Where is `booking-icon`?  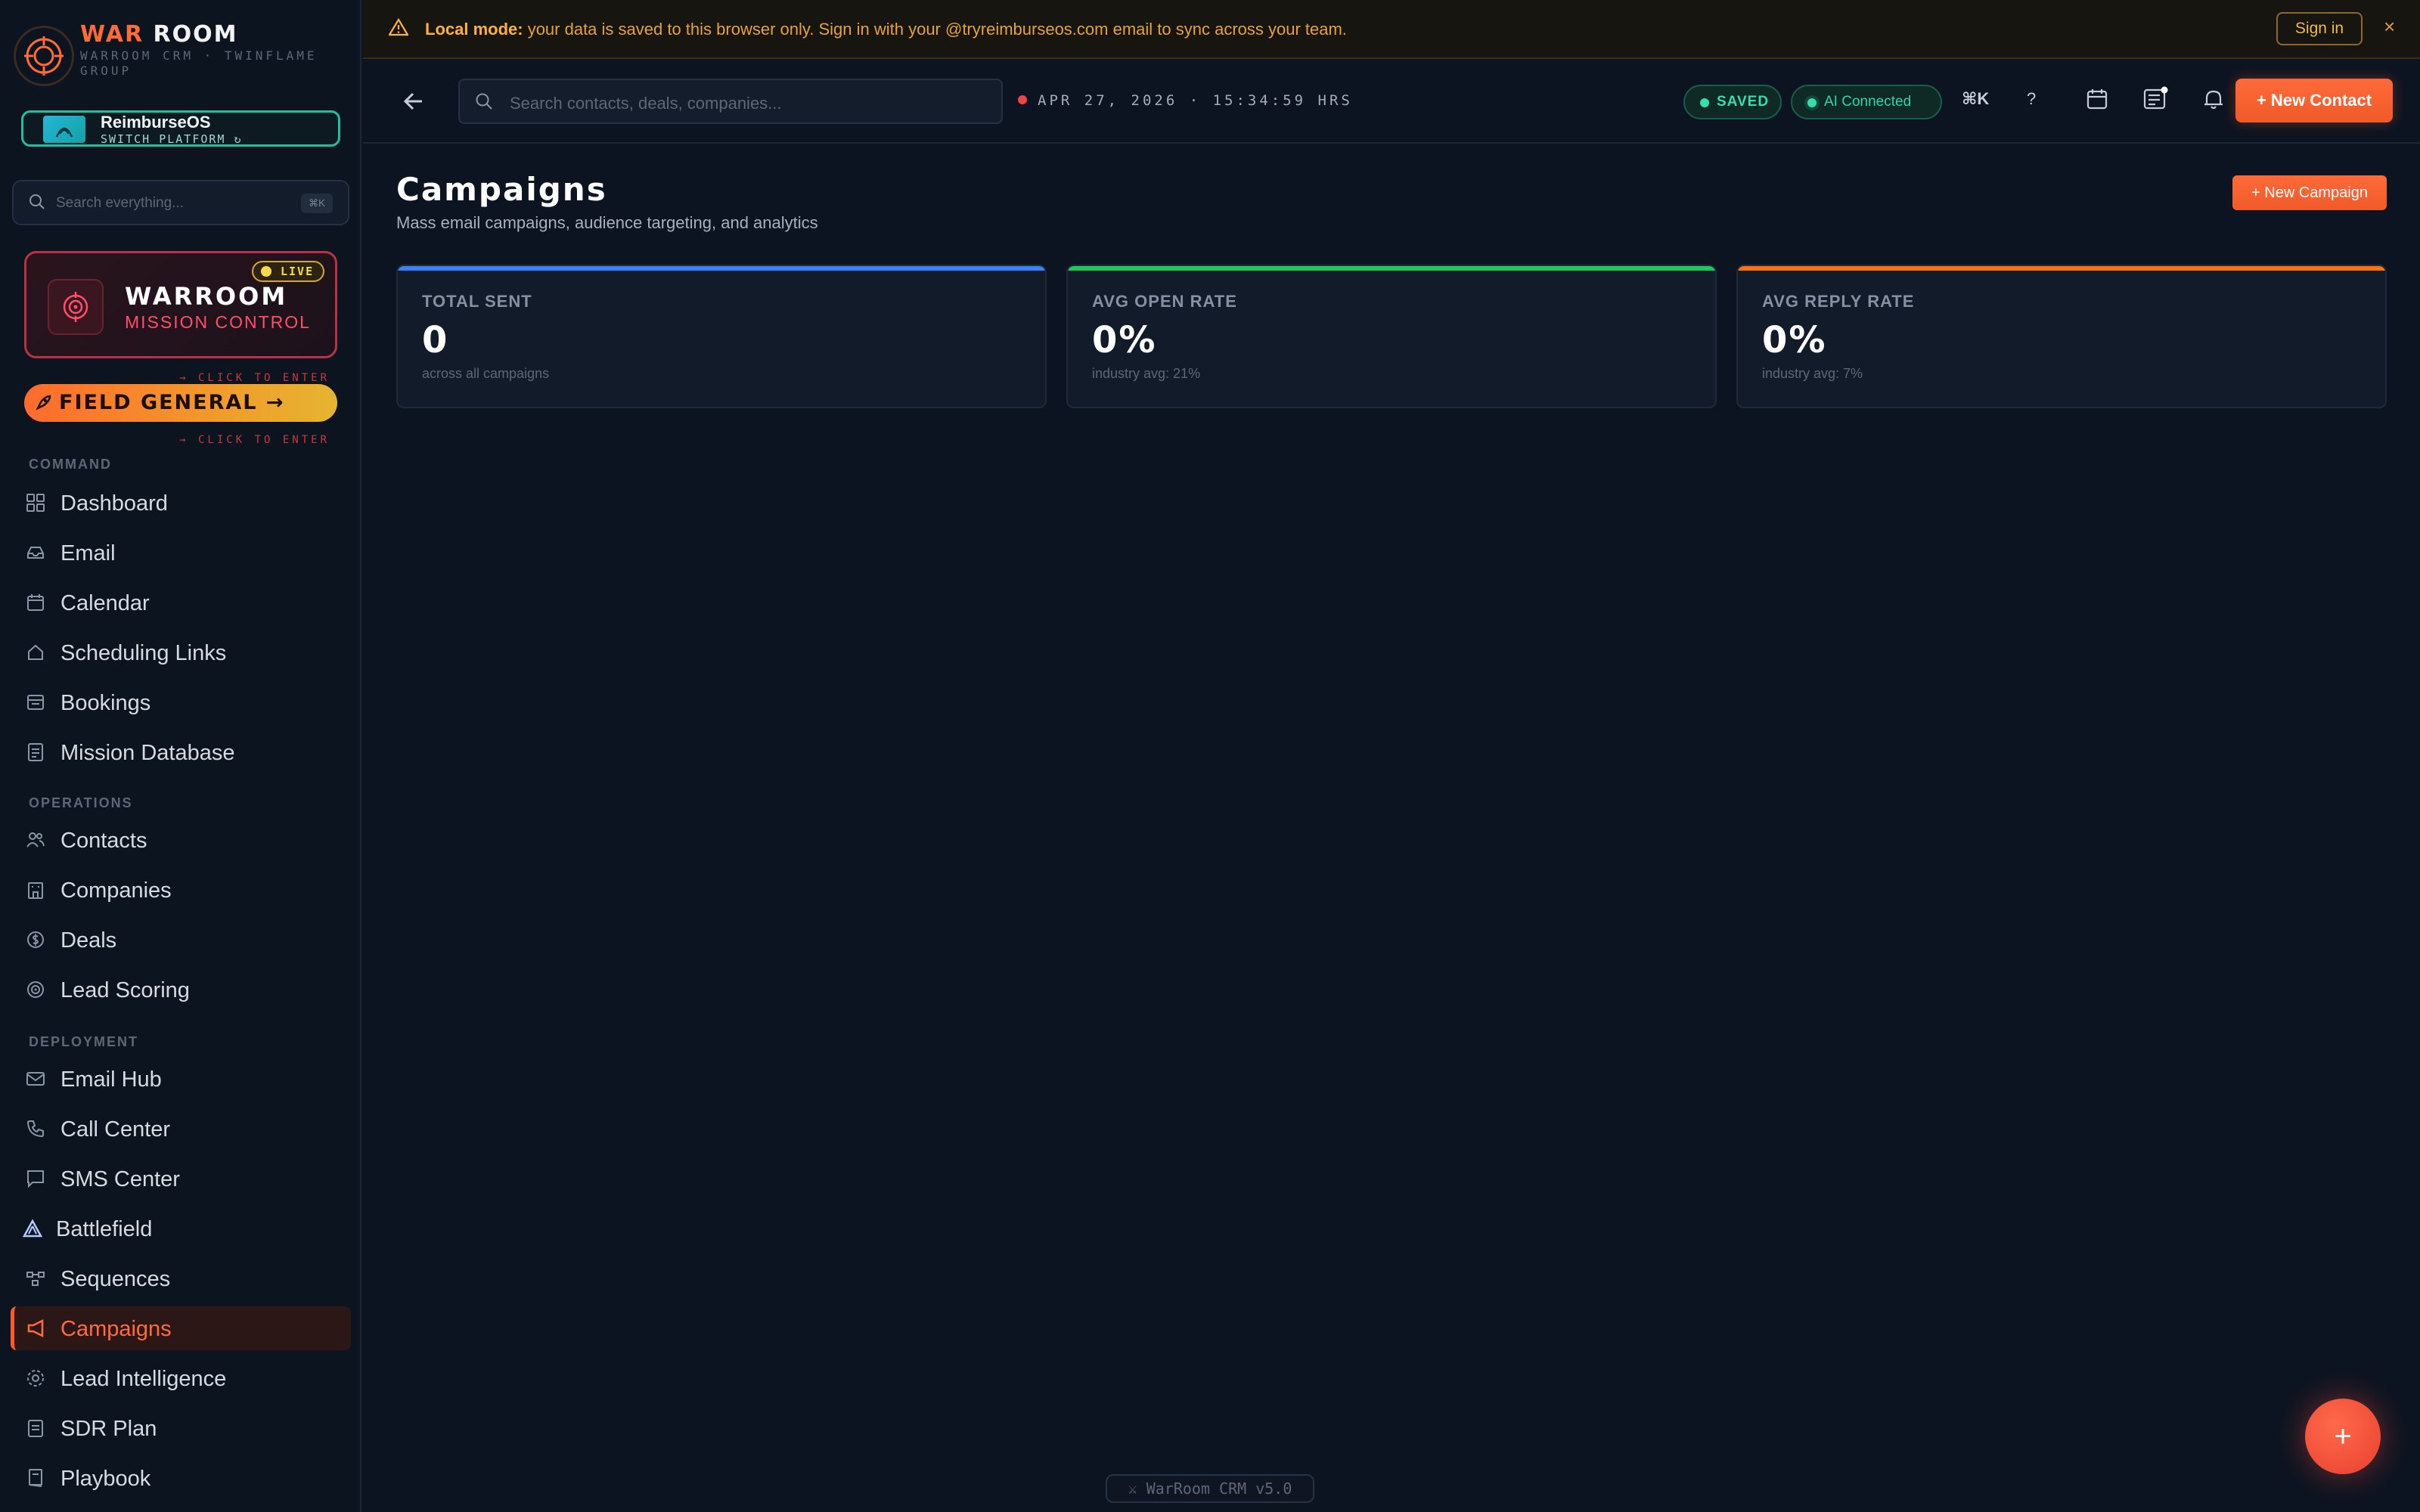 booking-icon is located at coordinates (35, 702).